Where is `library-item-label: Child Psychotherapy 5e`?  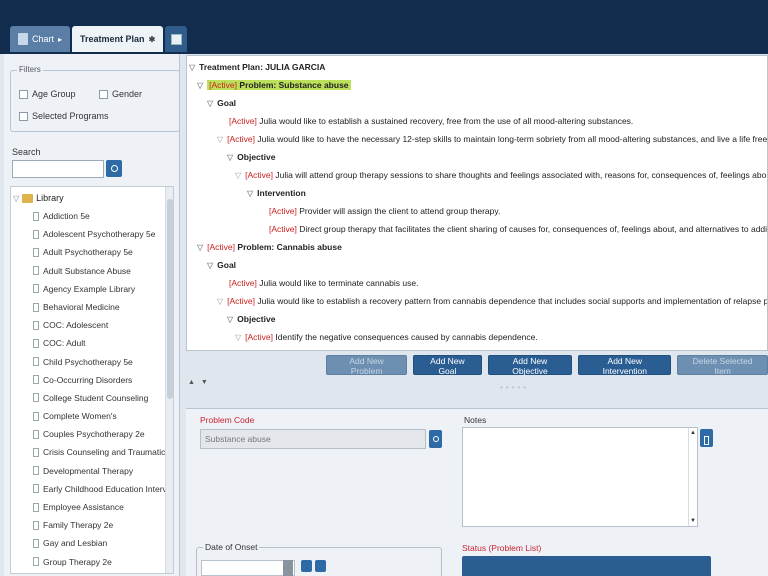
library-item-label: Child Psychotherapy 5e is located at coordinates (88, 361).